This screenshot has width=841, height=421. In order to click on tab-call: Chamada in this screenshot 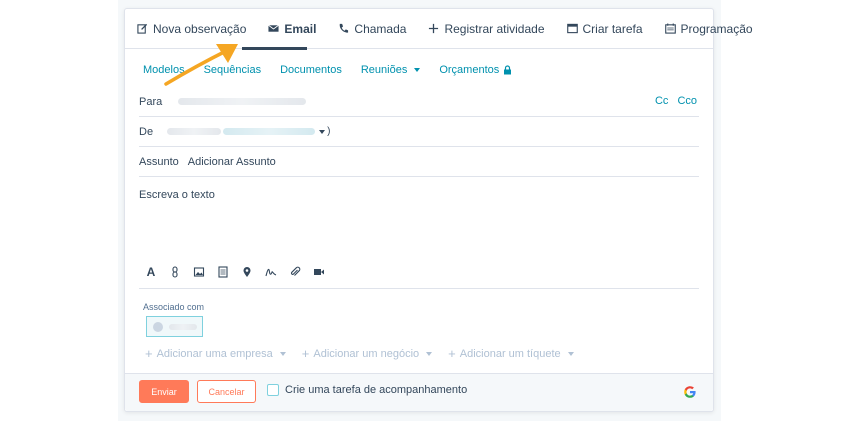, I will do `click(372, 29)`.